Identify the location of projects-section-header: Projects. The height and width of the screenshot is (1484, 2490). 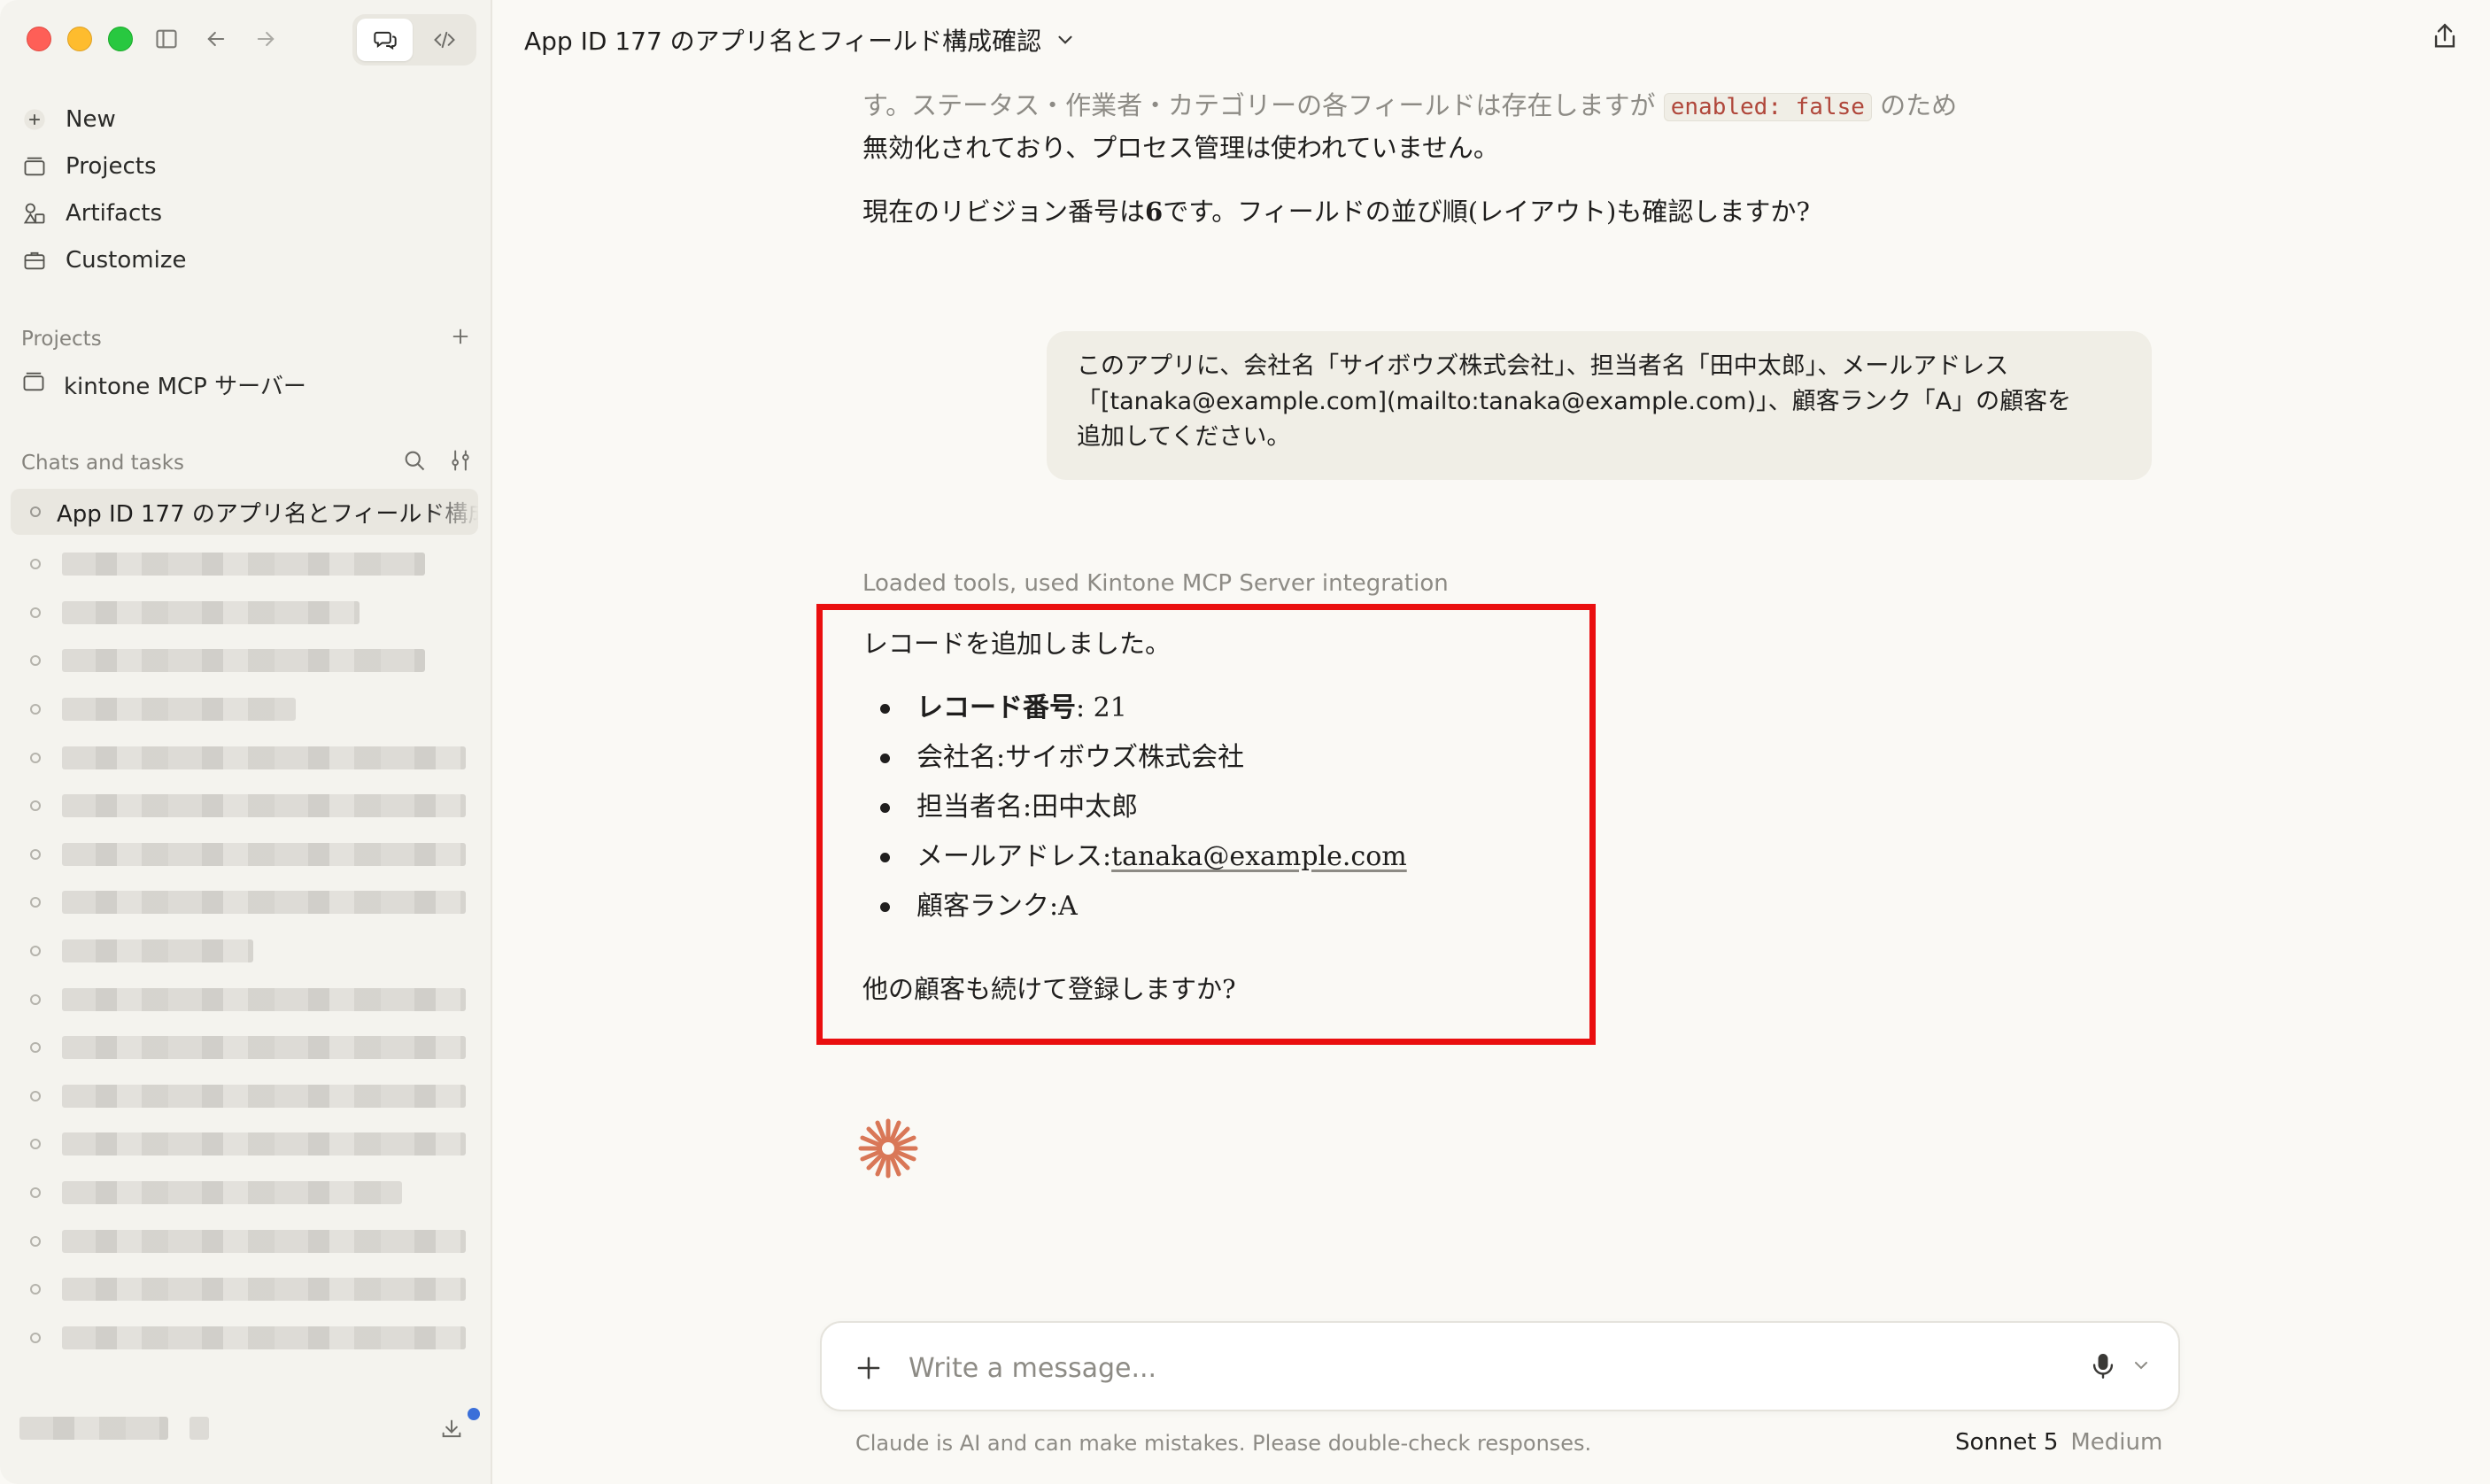
(247, 339).